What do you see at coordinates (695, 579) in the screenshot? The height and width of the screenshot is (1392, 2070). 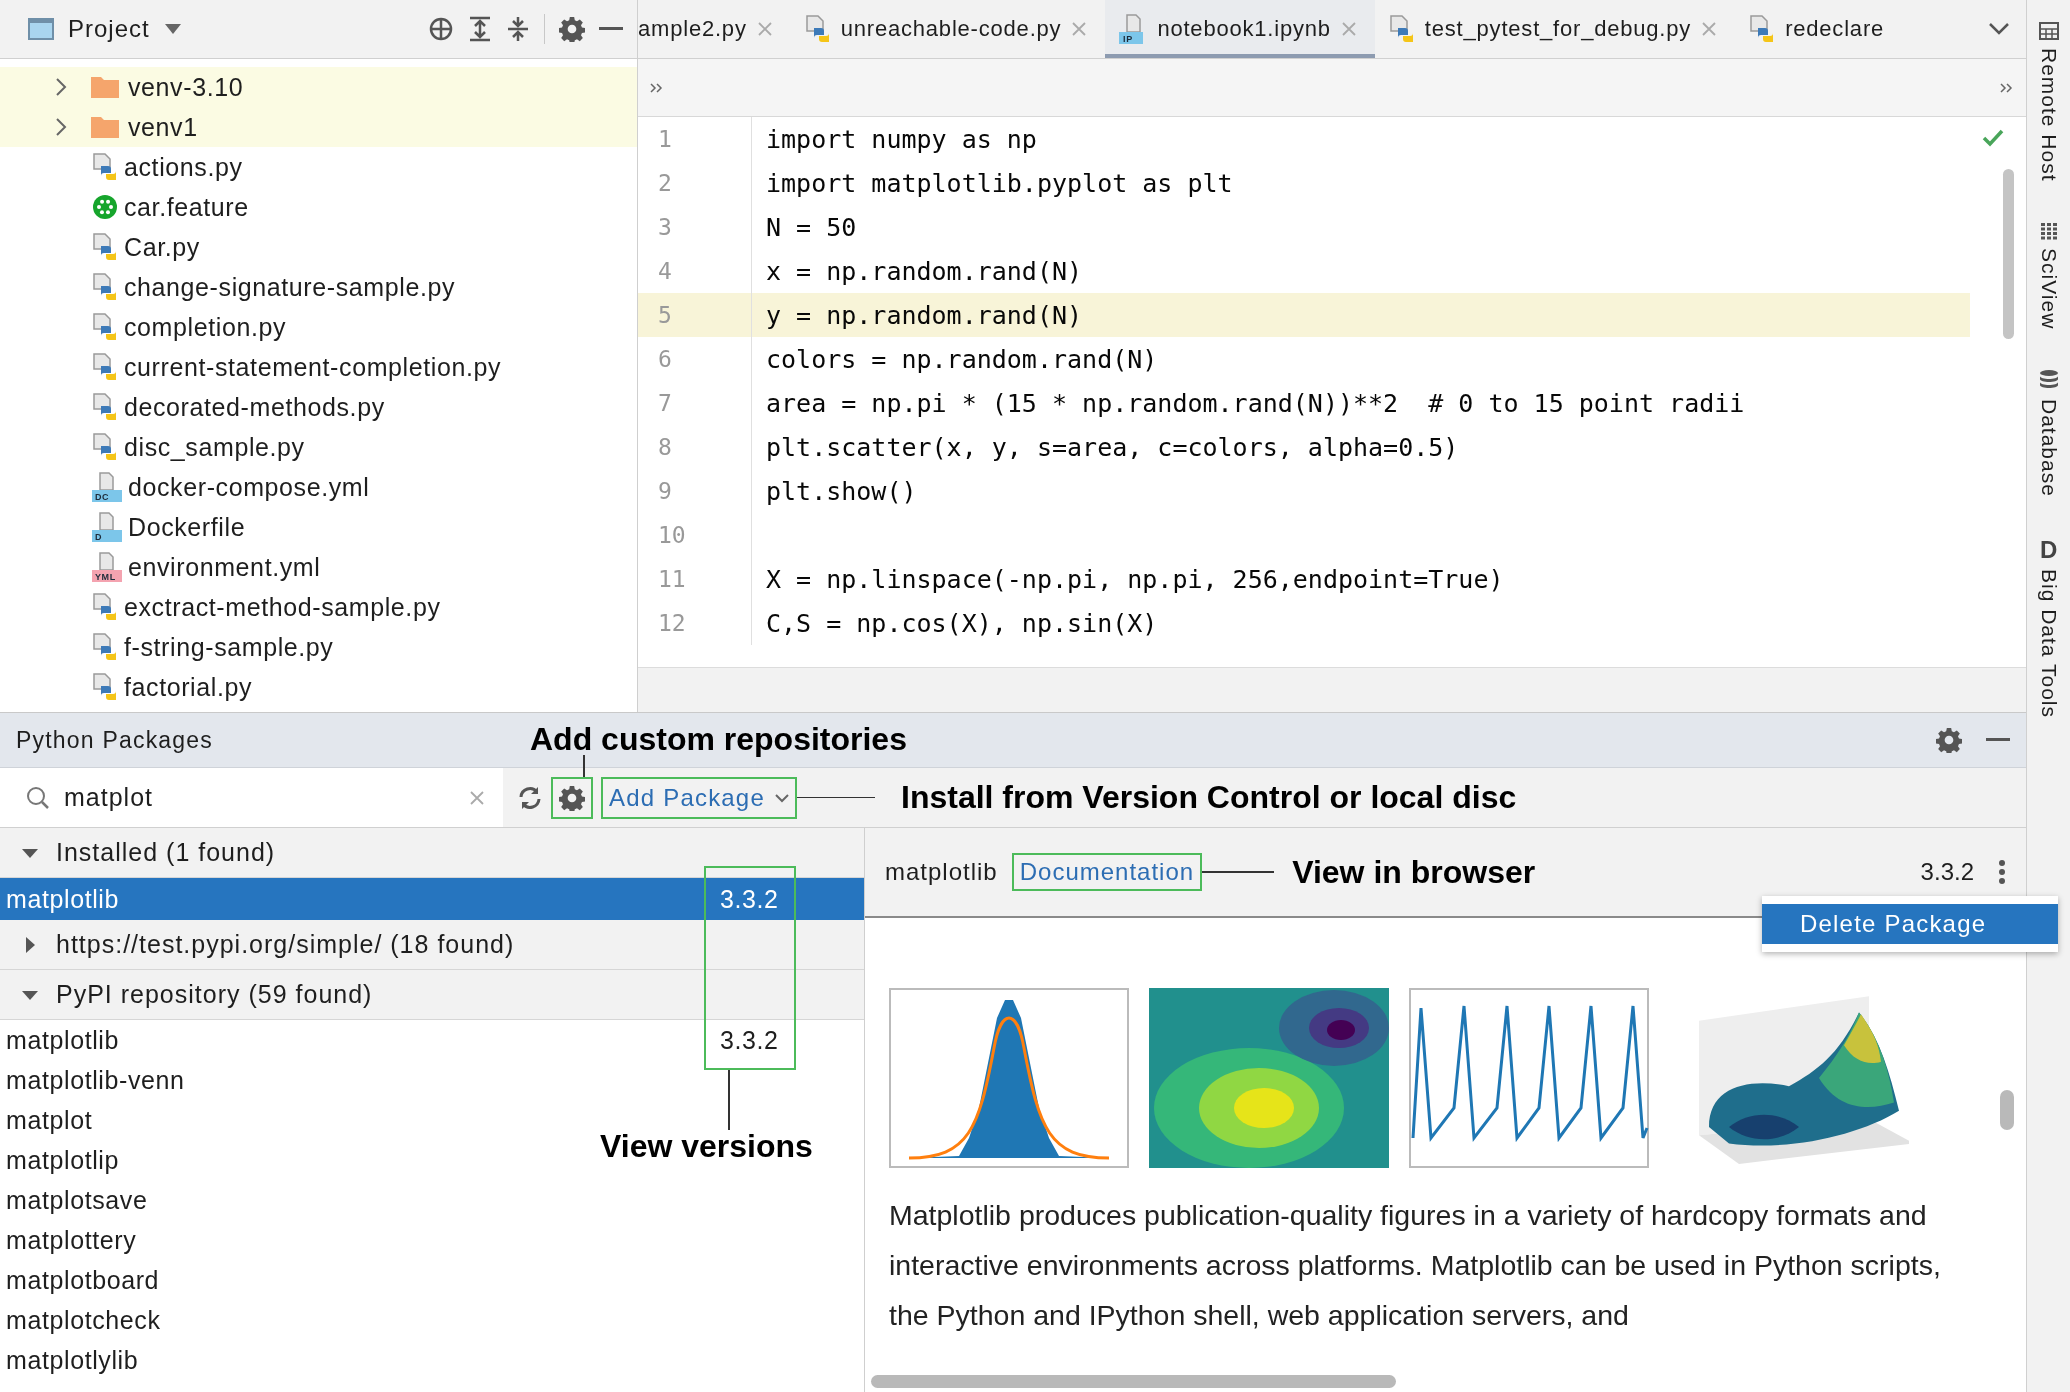 I see `line-number: 11` at bounding box center [695, 579].